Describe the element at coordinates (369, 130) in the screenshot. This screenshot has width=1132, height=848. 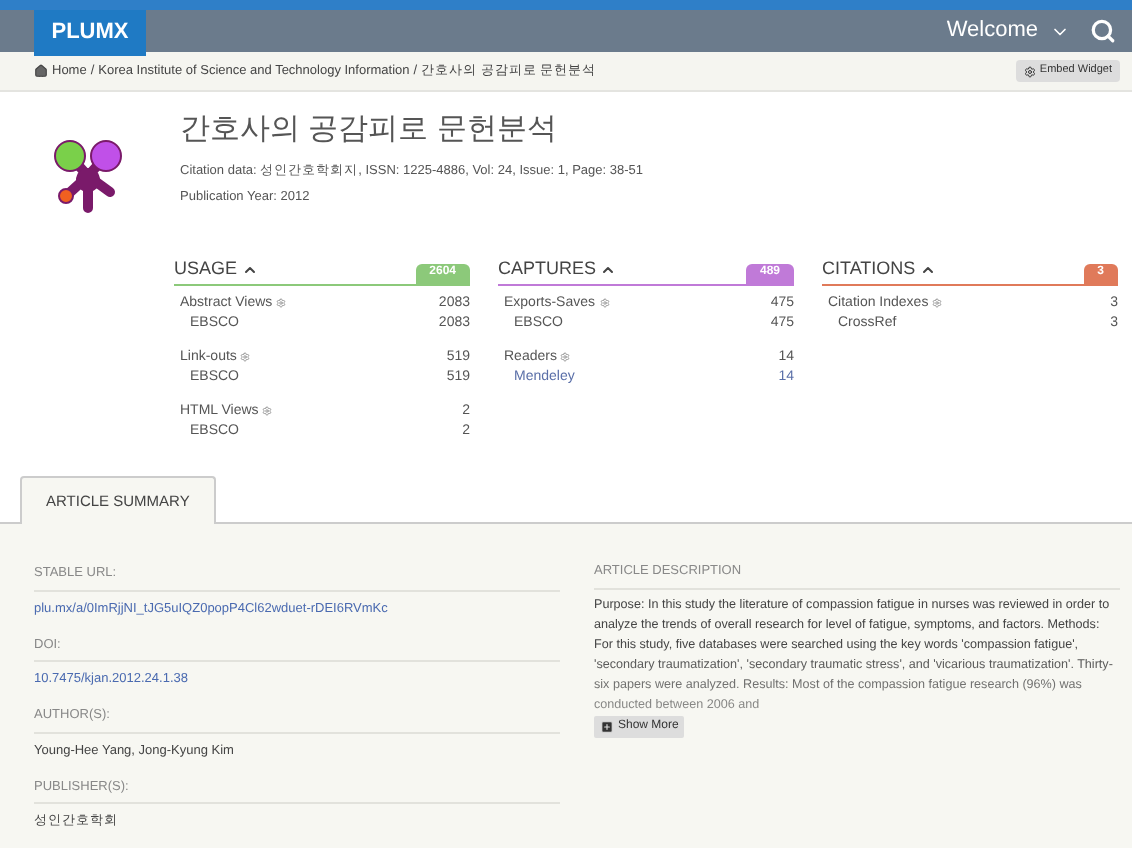
I see `article-title: 간호사의 공감피로 문헌분석` at that location.